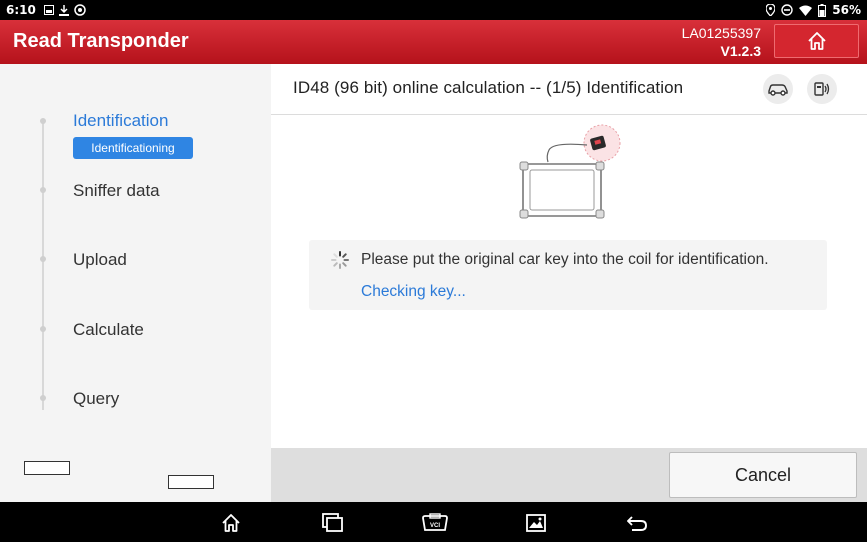 This screenshot has width=867, height=542. I want to click on car-icon, so click(778, 90).